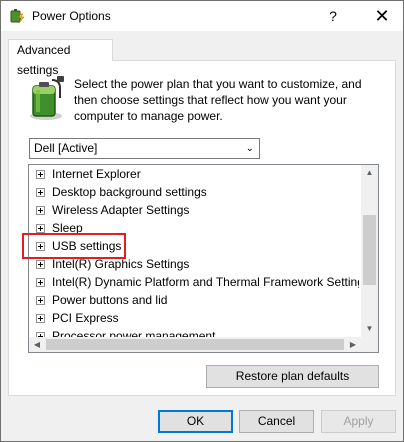 The image size is (404, 442). Describe the element at coordinates (129, 192) in the screenshot. I see `tree-item-label: Desktop background settings` at that location.